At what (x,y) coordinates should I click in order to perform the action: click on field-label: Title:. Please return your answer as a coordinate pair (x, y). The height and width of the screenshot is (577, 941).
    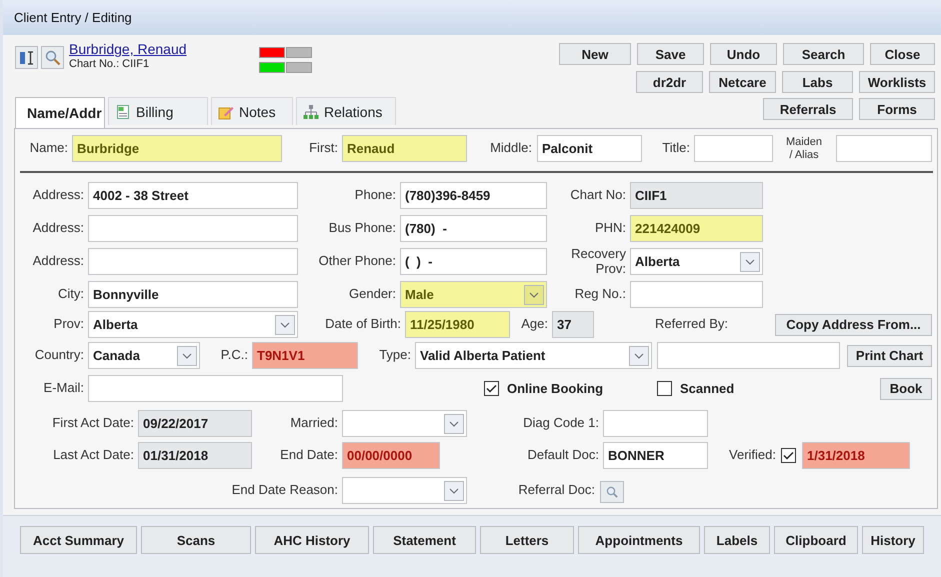
    Looking at the image, I should click on (676, 148).